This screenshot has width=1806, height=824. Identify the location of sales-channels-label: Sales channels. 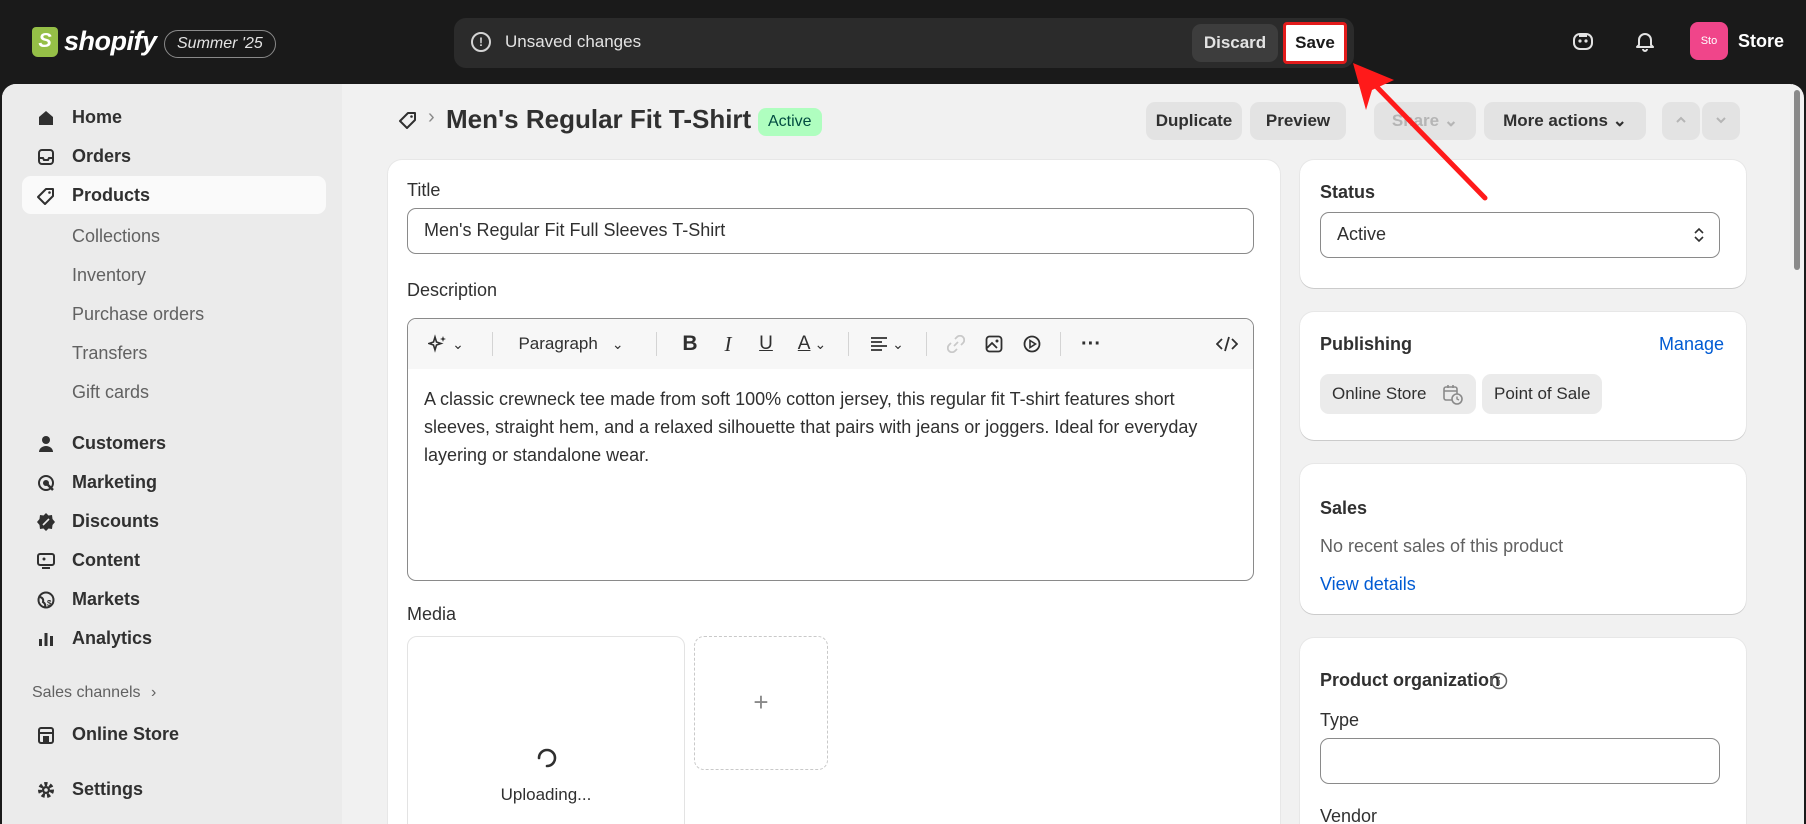
(86, 692).